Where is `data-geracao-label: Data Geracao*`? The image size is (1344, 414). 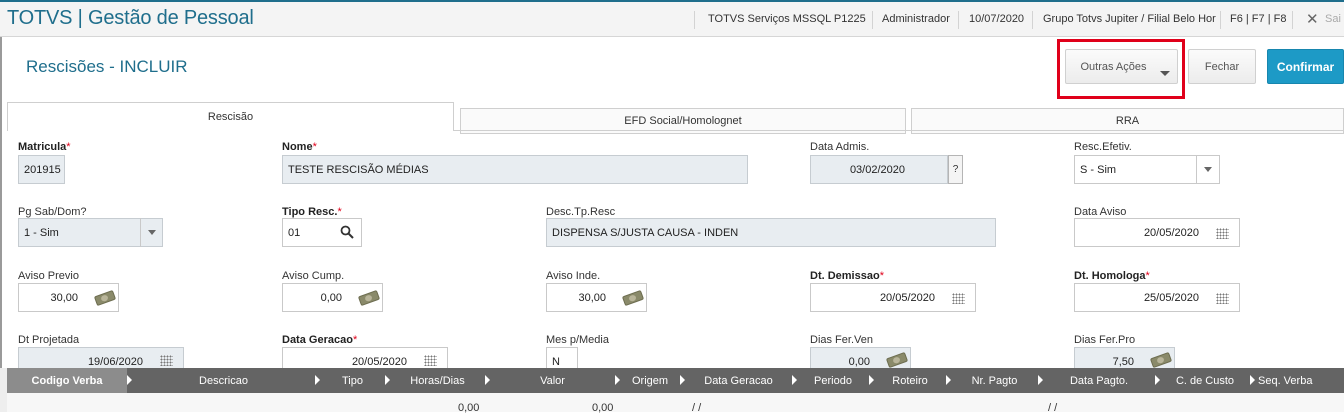 data-geracao-label: Data Geracao* is located at coordinates (320, 340).